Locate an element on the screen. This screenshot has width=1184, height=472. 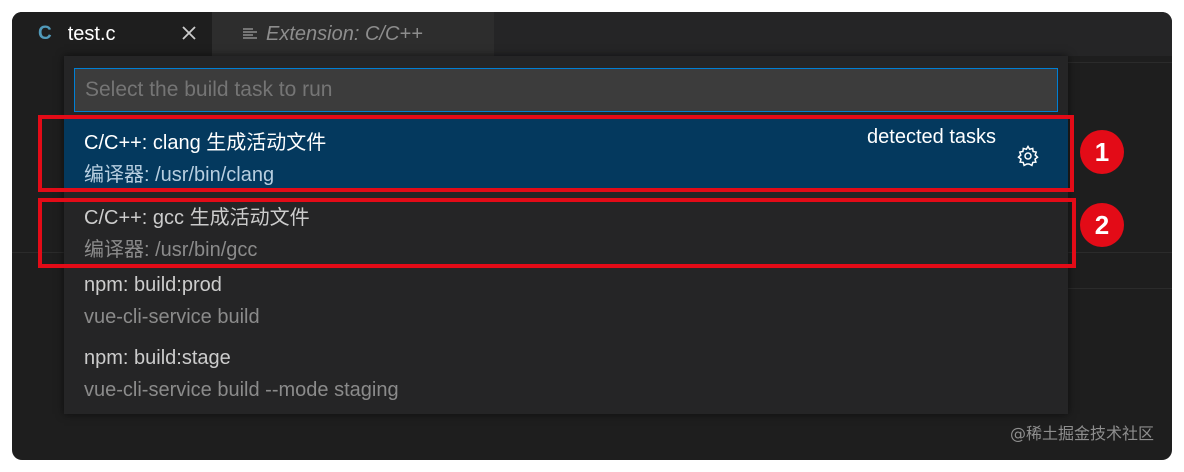
task-label: npm: build:prod is located at coordinates (153, 285).